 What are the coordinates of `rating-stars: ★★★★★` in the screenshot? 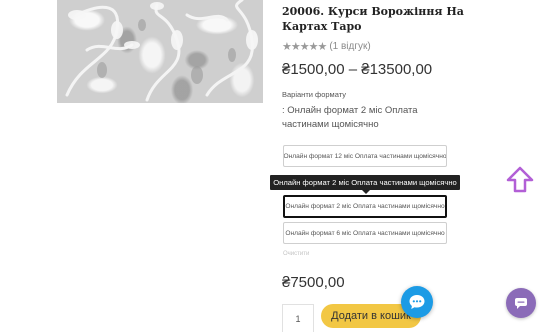 It's located at (304, 47).